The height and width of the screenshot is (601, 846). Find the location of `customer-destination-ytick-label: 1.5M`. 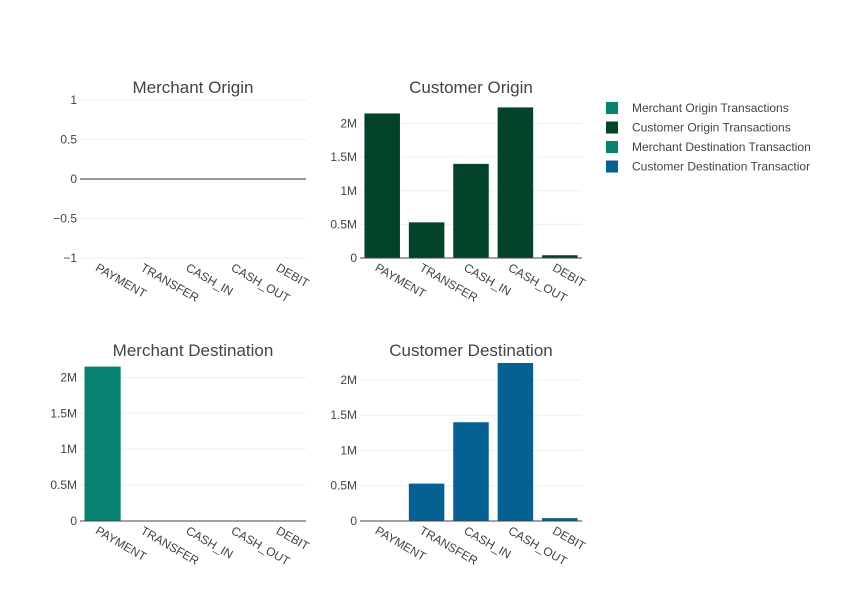

customer-destination-ytick-label: 1.5M is located at coordinates (343, 415).